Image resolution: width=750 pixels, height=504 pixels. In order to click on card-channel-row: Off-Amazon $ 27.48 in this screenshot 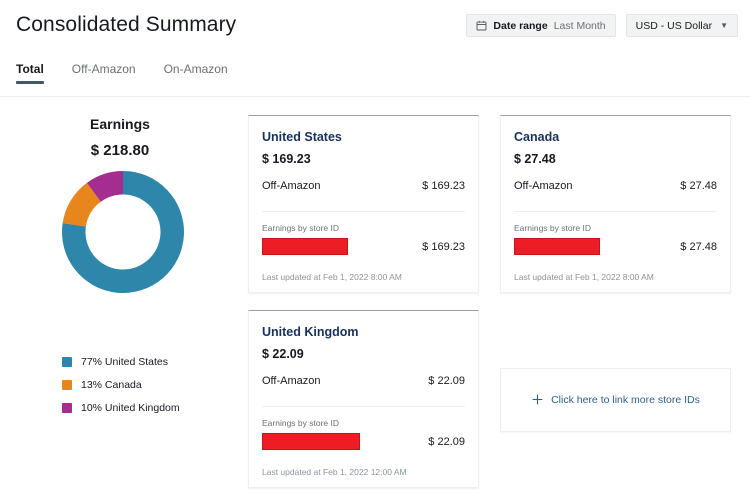, I will do `click(615, 186)`.